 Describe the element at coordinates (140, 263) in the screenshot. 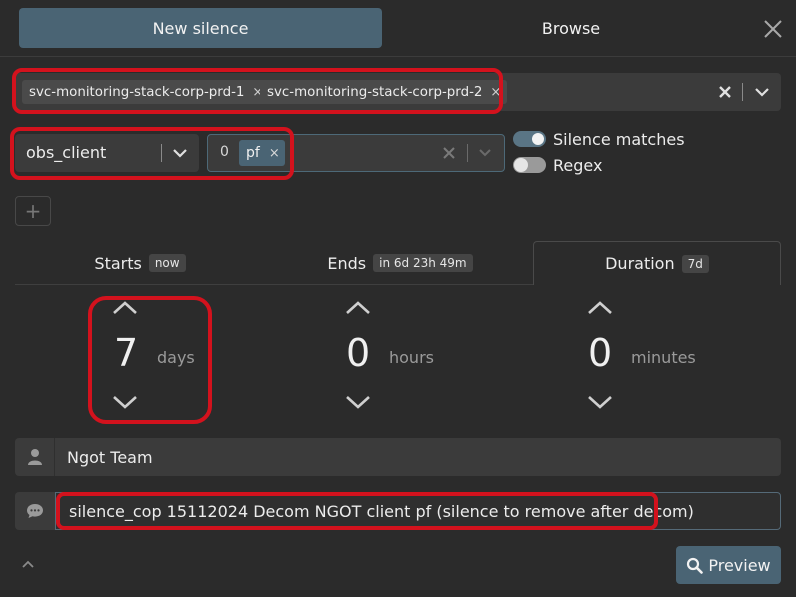

I see `tab-starts: Starts now` at that location.